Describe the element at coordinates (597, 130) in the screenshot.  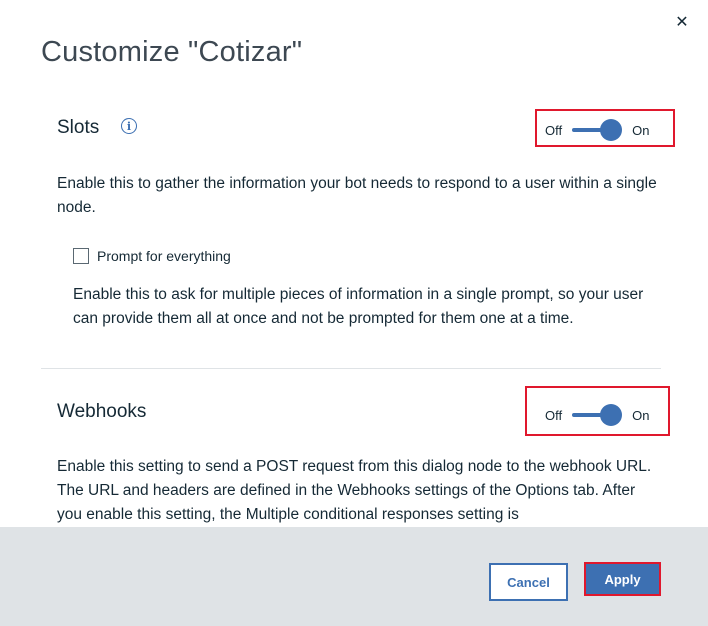
I see `slots-toggle-switch` at that location.